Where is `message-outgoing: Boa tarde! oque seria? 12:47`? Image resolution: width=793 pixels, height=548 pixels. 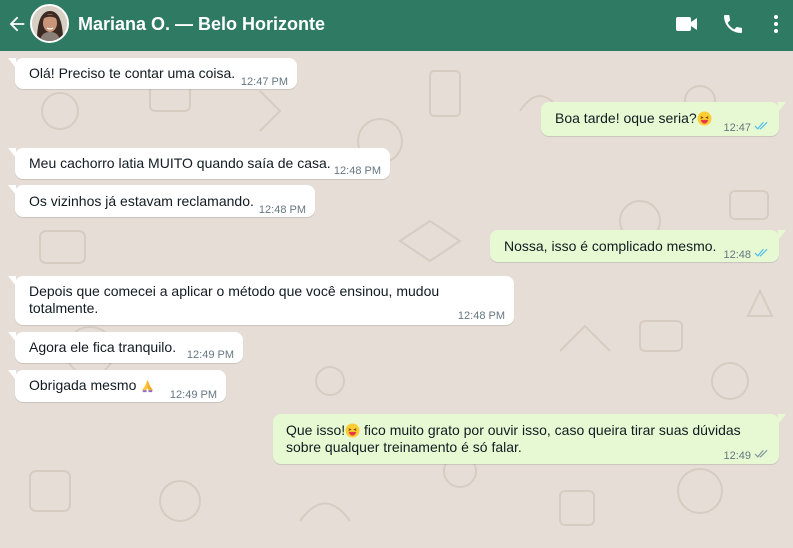 message-outgoing: Boa tarde! oque seria? 12:47 is located at coordinates (663, 119).